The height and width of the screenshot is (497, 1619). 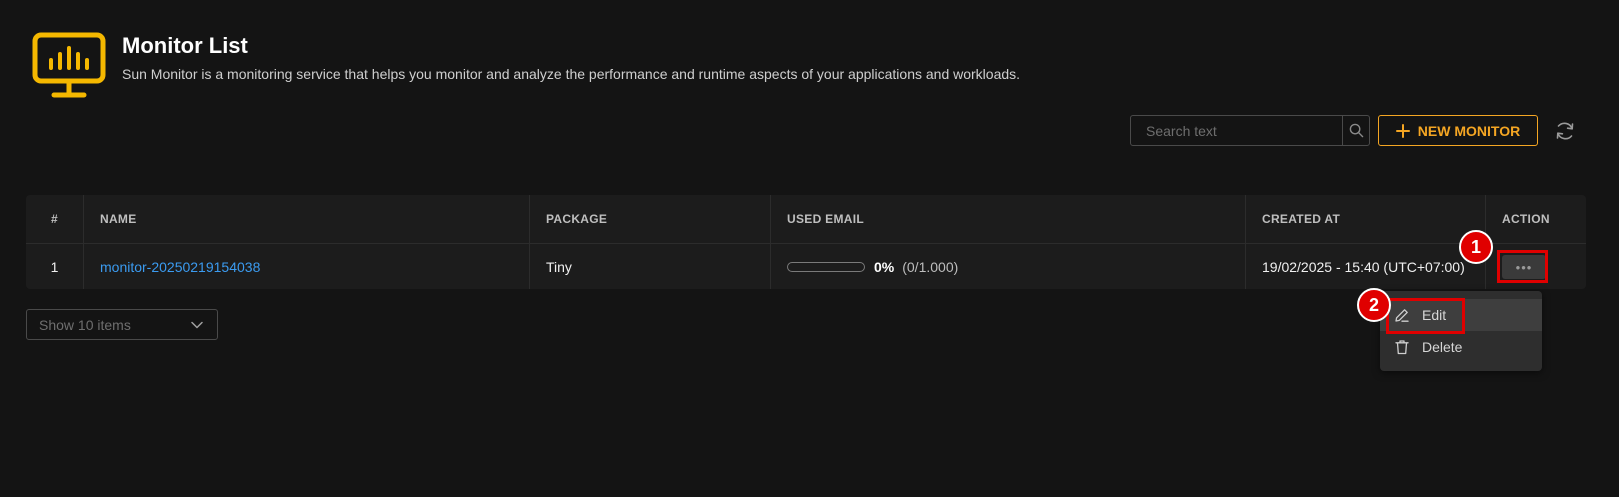 I want to click on package-cell: Tiny, so click(x=650, y=266).